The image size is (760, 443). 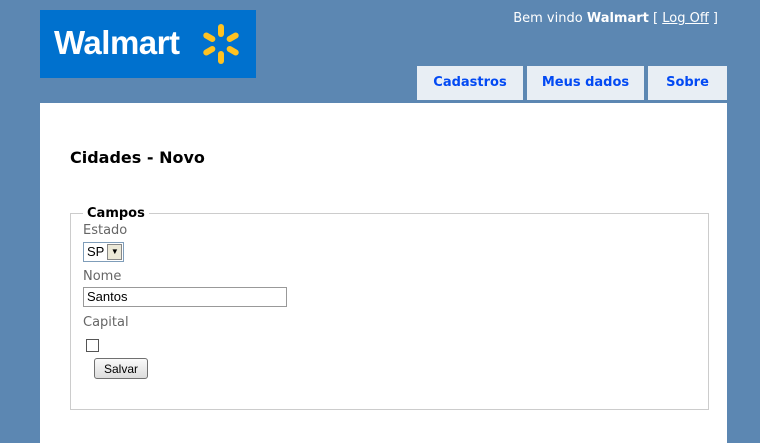 I want to click on login-display: Bem vindo Walmart [ Log Off ], so click(x=615, y=19).